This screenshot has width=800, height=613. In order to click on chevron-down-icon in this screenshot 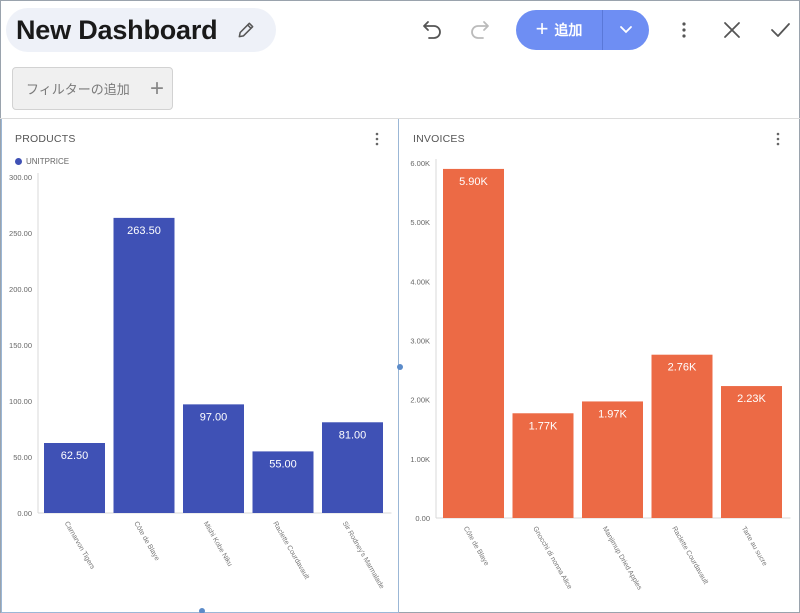, I will do `click(626, 30)`.